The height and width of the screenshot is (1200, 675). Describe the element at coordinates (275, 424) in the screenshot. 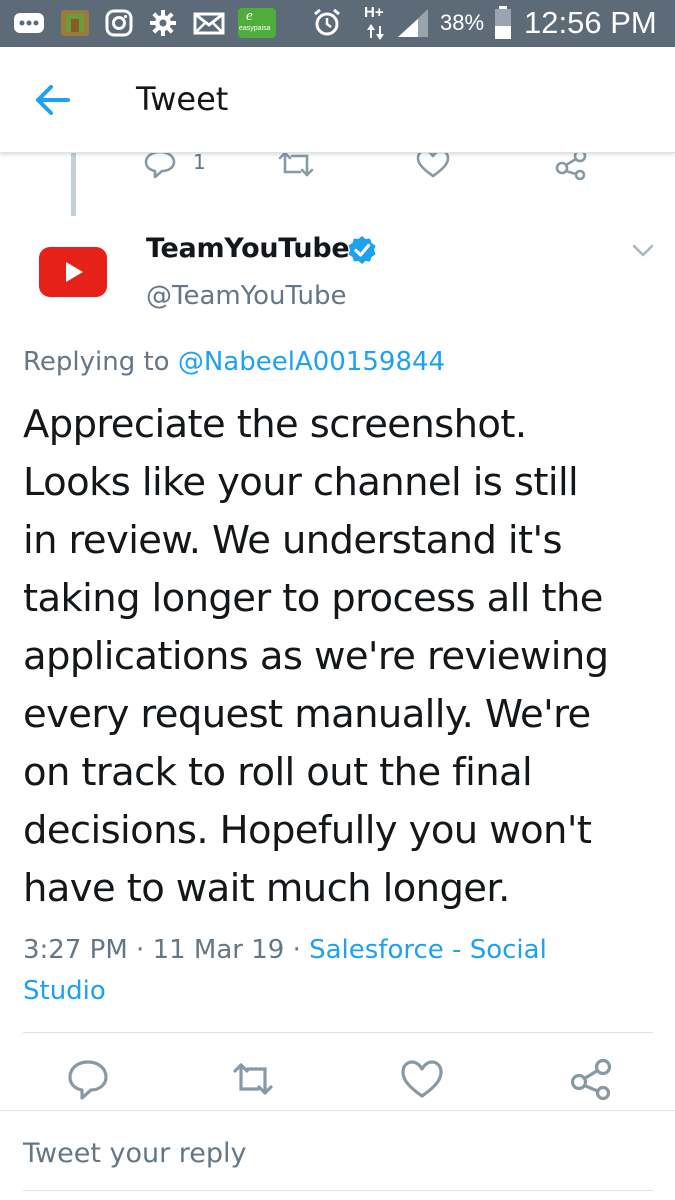

I see `tweet-text-line: Appreciate the screenshot.` at that location.